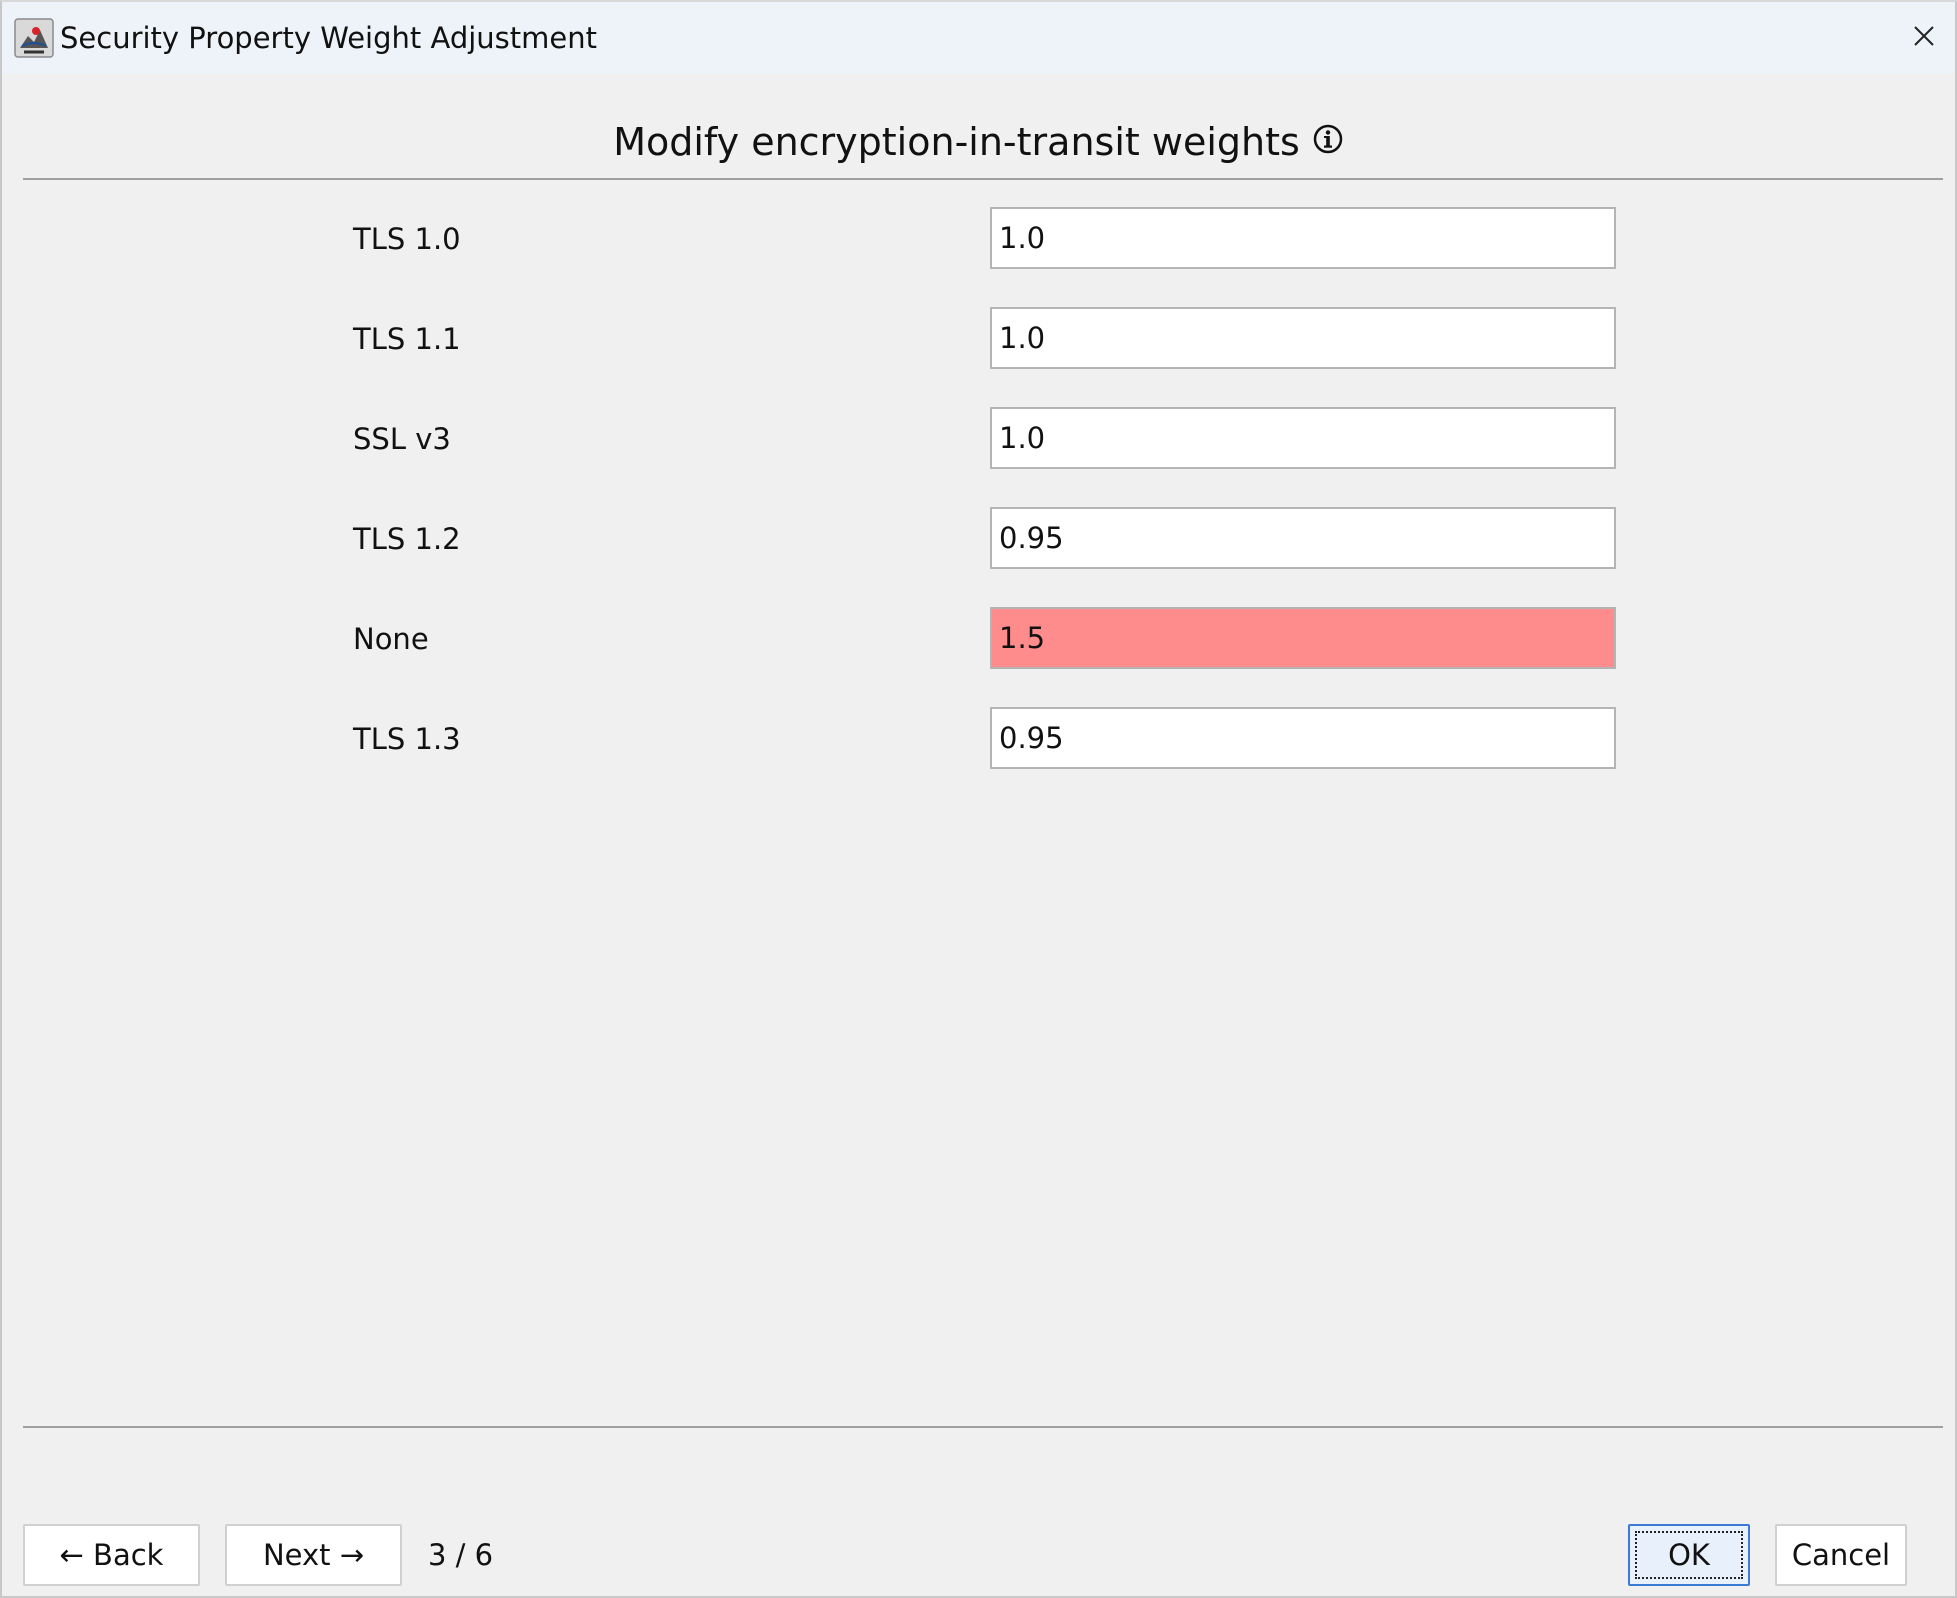 This screenshot has width=1957, height=1598. What do you see at coordinates (1328, 139) in the screenshot?
I see `info-icon` at bounding box center [1328, 139].